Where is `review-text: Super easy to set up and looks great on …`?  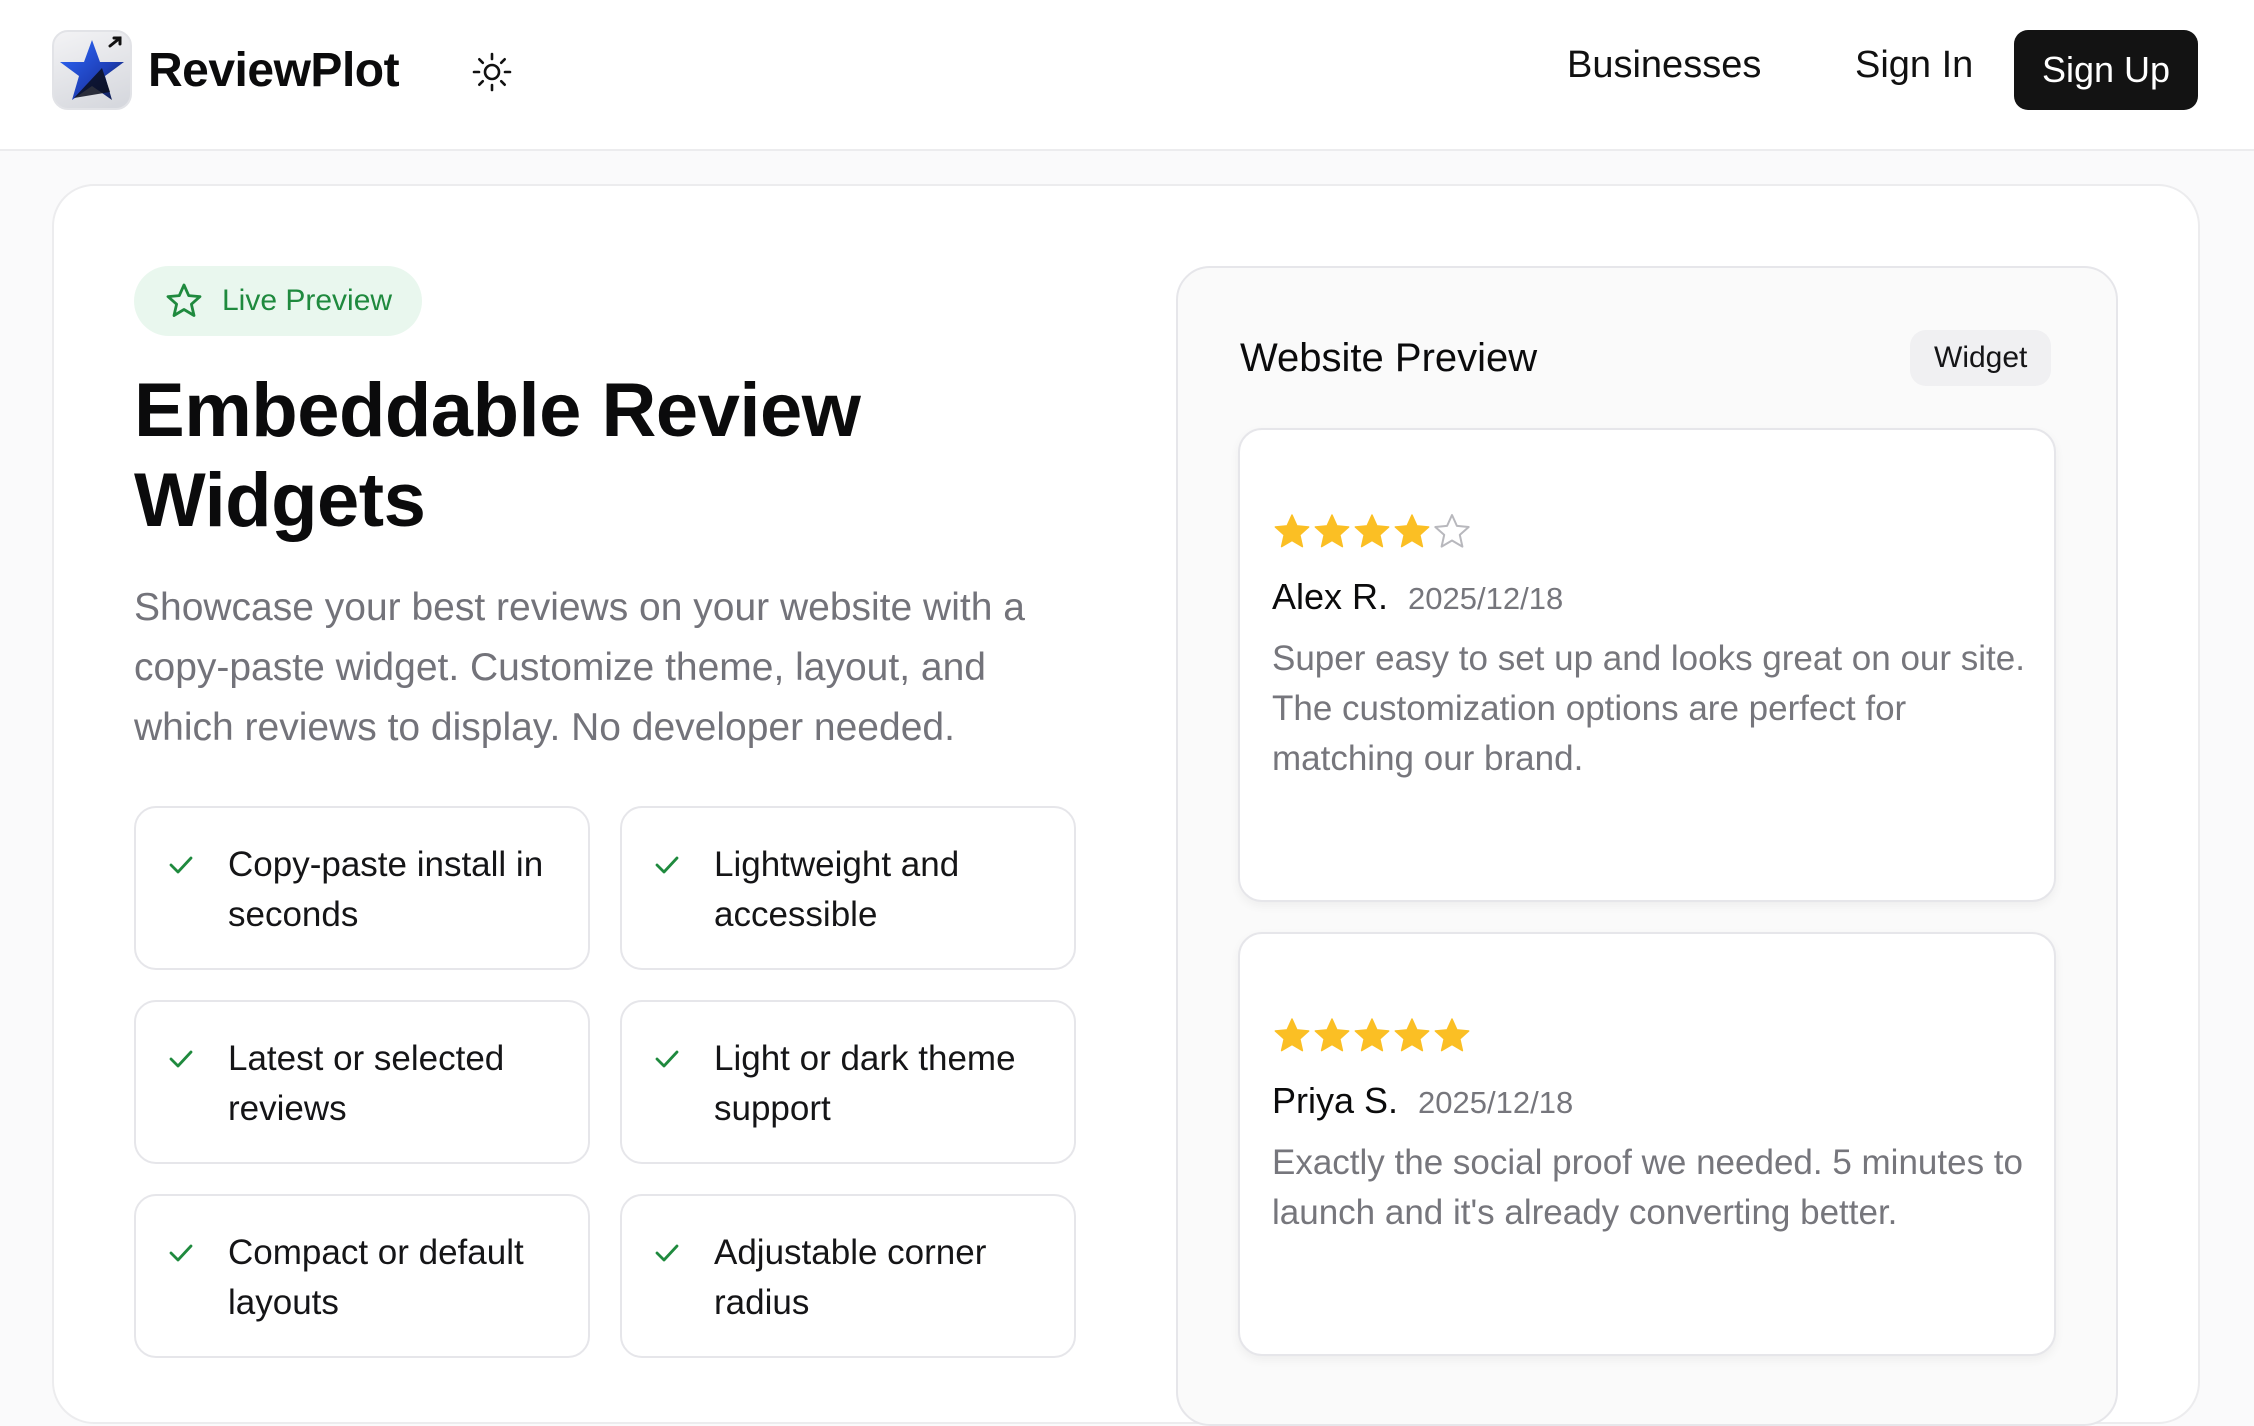
review-text: Super easy to set up and looks great on … is located at coordinates (1648, 708).